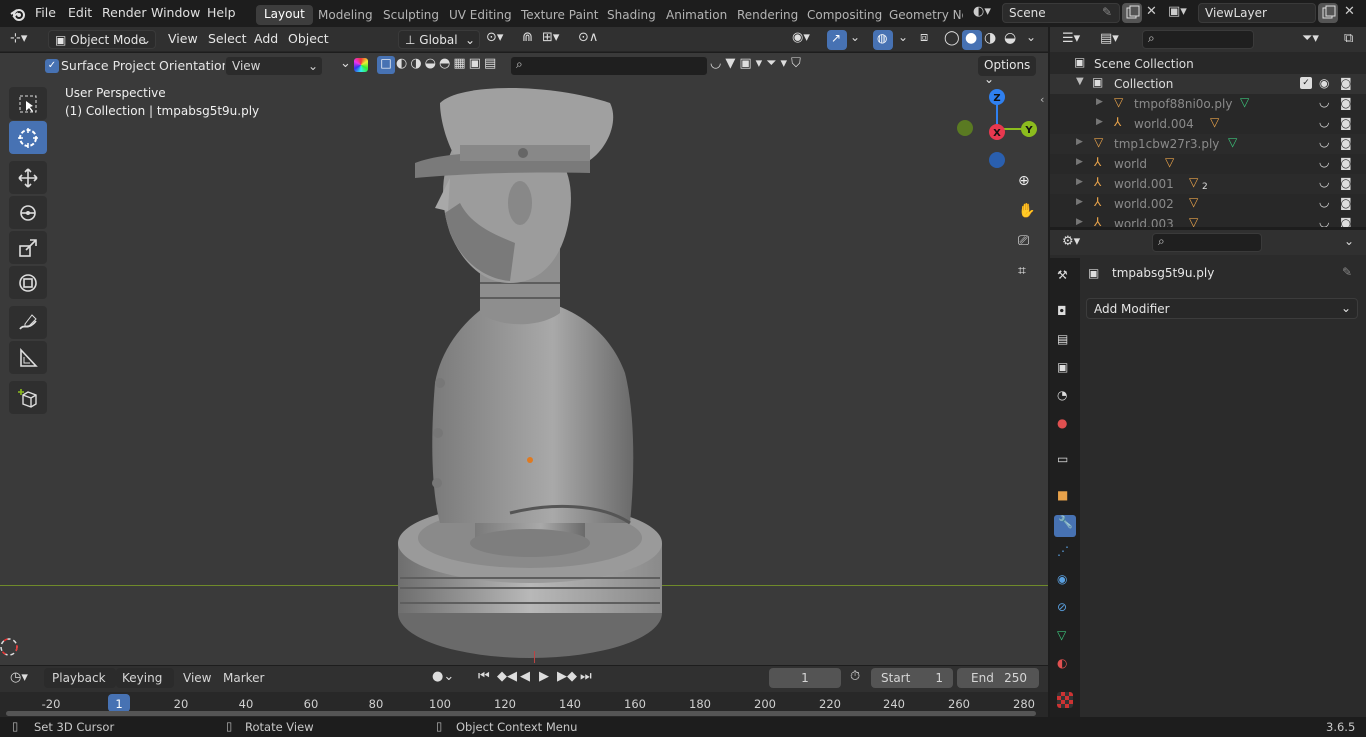  What do you see at coordinates (28, 177) in the screenshot?
I see `move-tool` at bounding box center [28, 177].